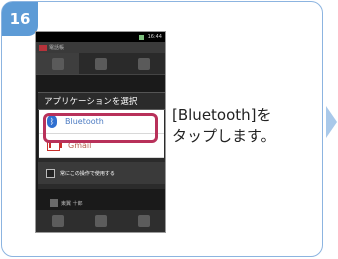  What do you see at coordinates (100, 128) in the screenshot?
I see `bluetooth-highlight-frame` at bounding box center [100, 128].